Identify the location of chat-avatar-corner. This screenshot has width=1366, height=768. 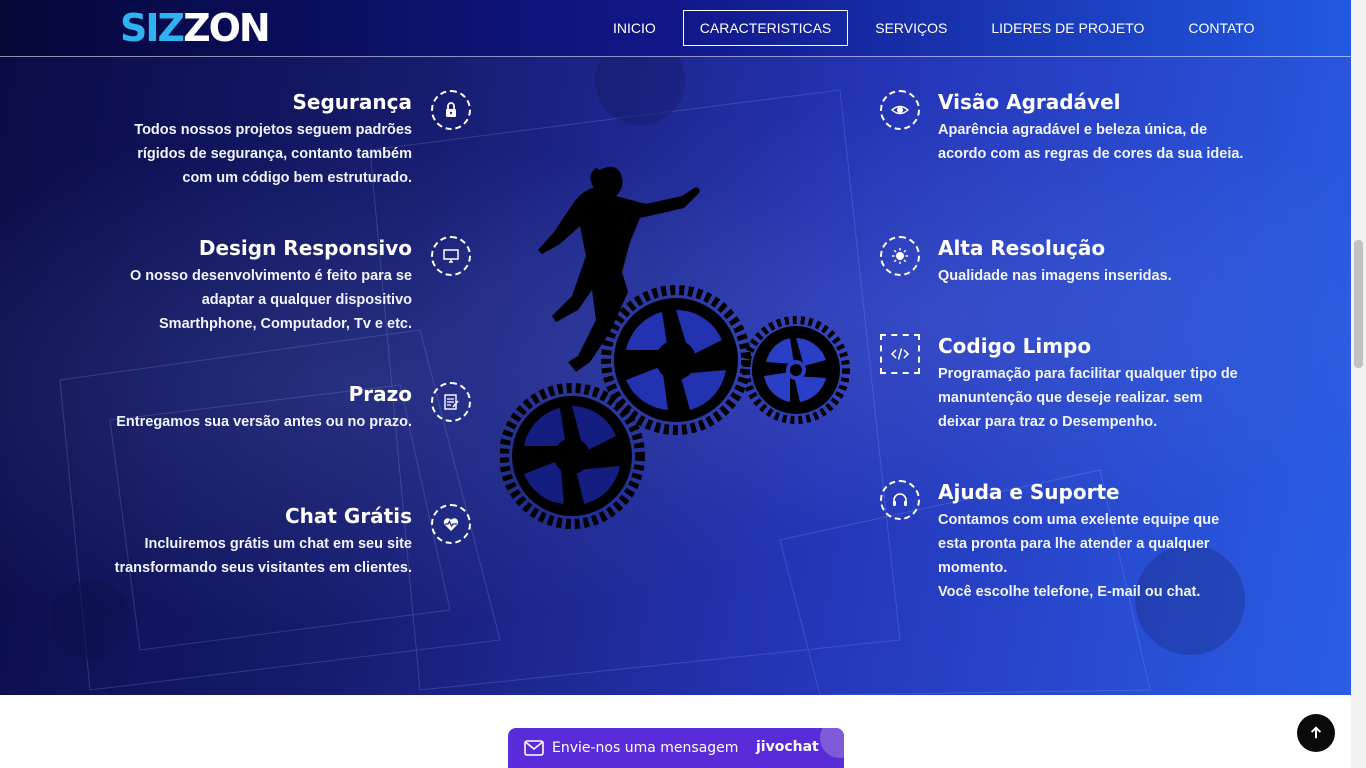
(832, 743).